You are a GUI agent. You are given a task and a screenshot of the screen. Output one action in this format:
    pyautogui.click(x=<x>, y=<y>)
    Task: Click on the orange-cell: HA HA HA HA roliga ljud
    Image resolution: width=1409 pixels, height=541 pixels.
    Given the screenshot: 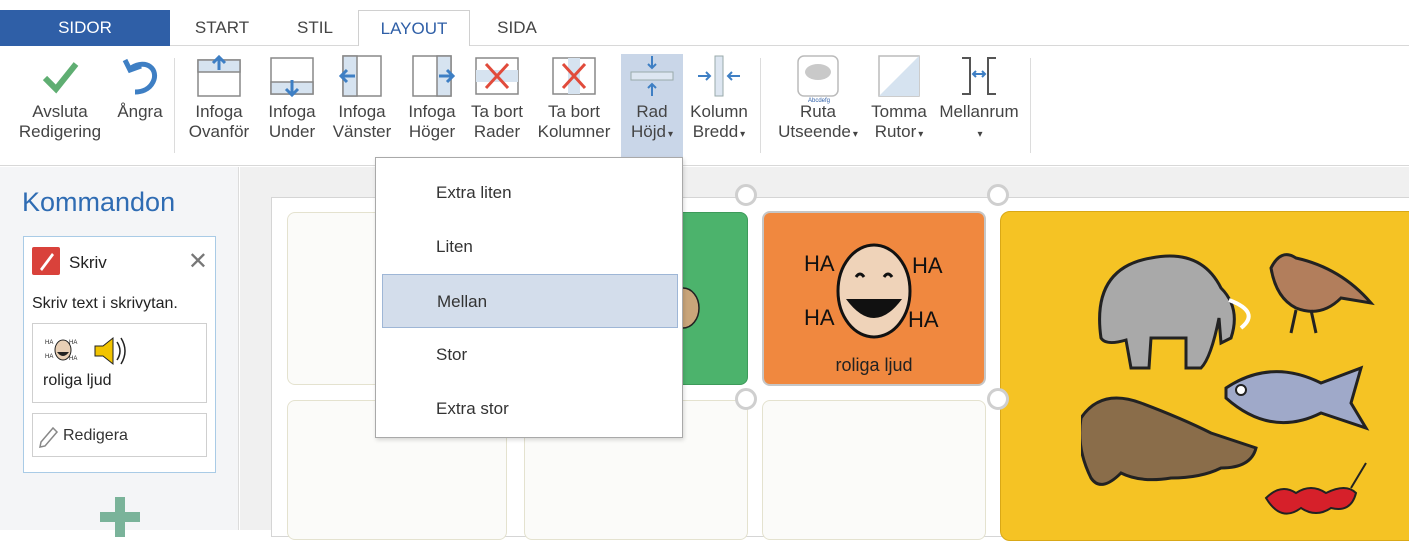 What is the action you would take?
    pyautogui.click(x=874, y=298)
    